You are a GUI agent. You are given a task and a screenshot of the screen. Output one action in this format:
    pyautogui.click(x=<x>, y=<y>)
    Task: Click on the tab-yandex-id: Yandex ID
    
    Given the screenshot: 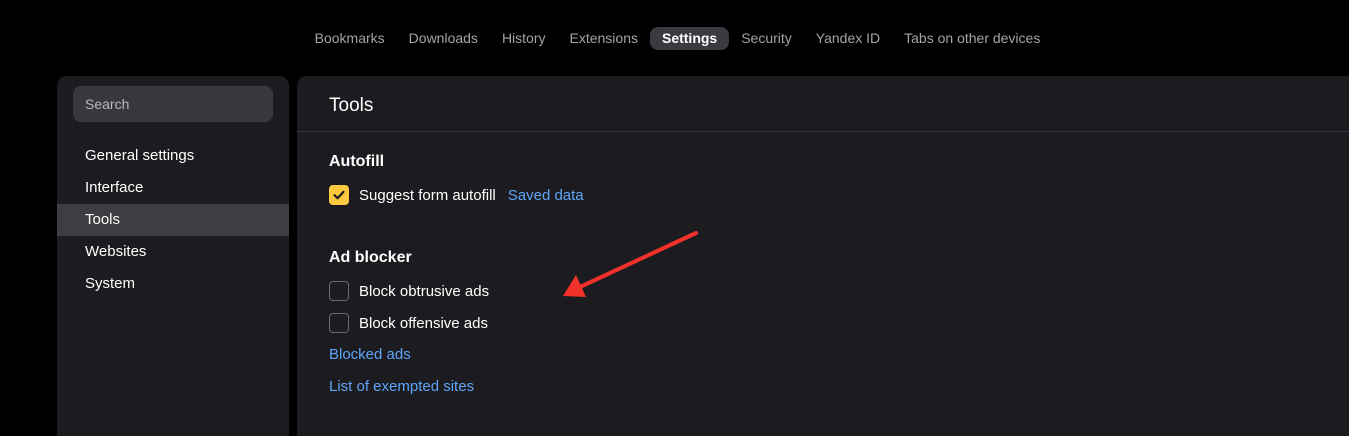 What is the action you would take?
    pyautogui.click(x=848, y=38)
    